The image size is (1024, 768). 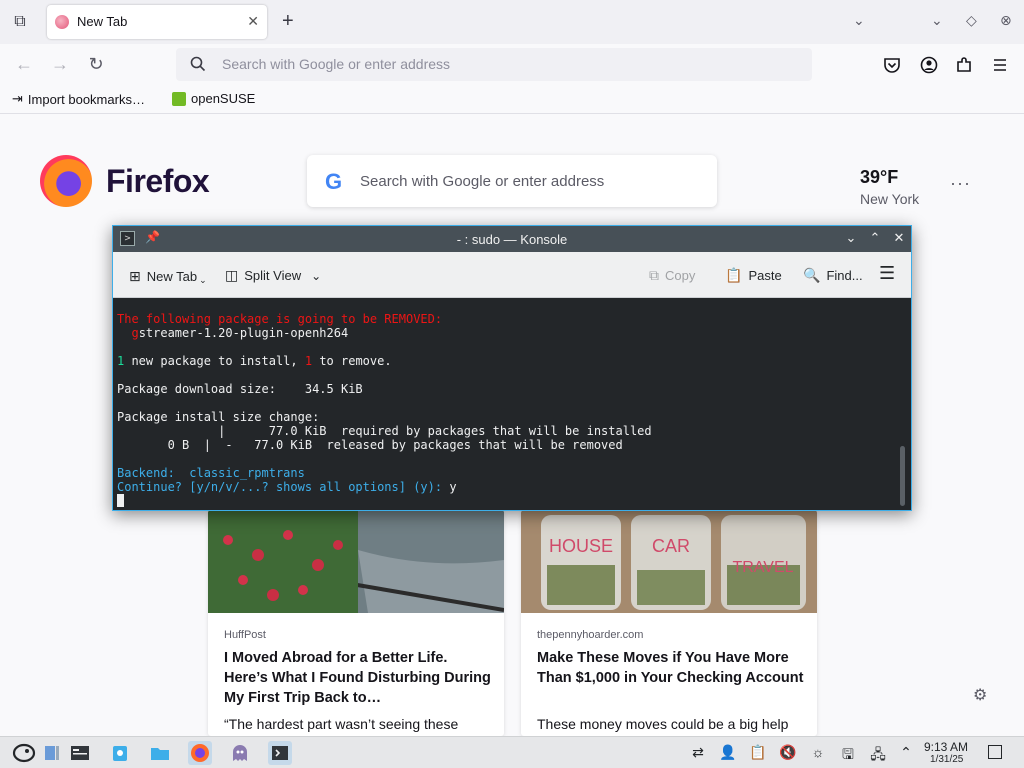 What do you see at coordinates (120, 753) in the screenshot?
I see `discover-icon` at bounding box center [120, 753].